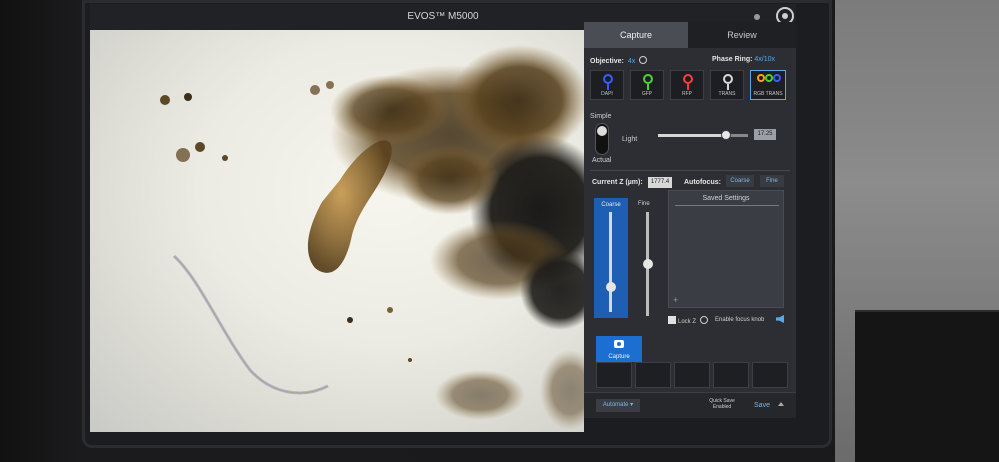 The image size is (999, 462). I want to click on autofocus-coarse-button: Coarse, so click(740, 181).